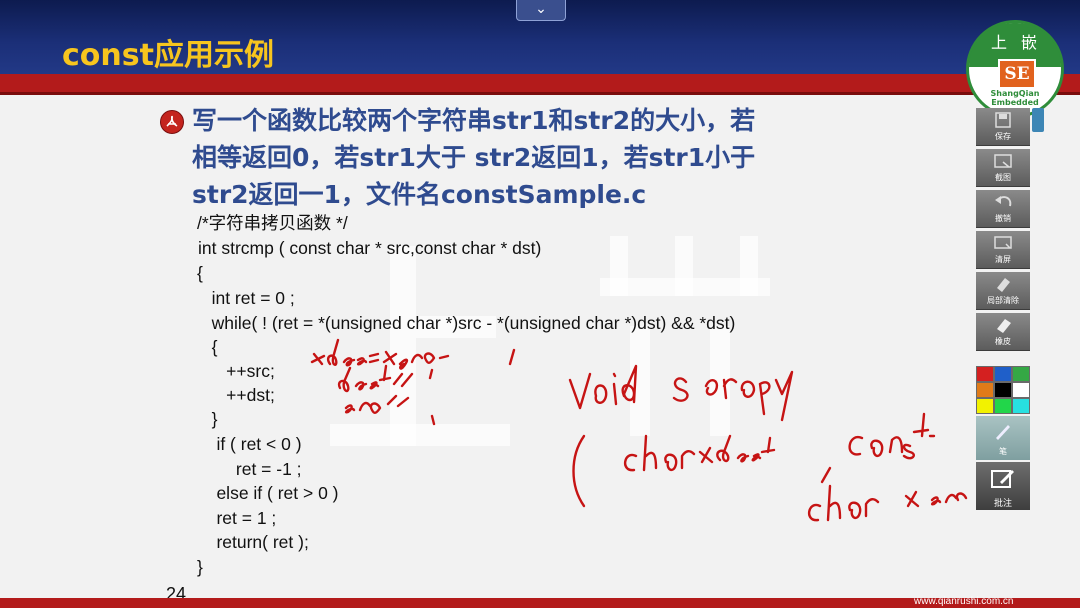 The height and width of the screenshot is (608, 1080). Describe the element at coordinates (1003, 161) in the screenshot. I see `screenshot-icon` at that location.